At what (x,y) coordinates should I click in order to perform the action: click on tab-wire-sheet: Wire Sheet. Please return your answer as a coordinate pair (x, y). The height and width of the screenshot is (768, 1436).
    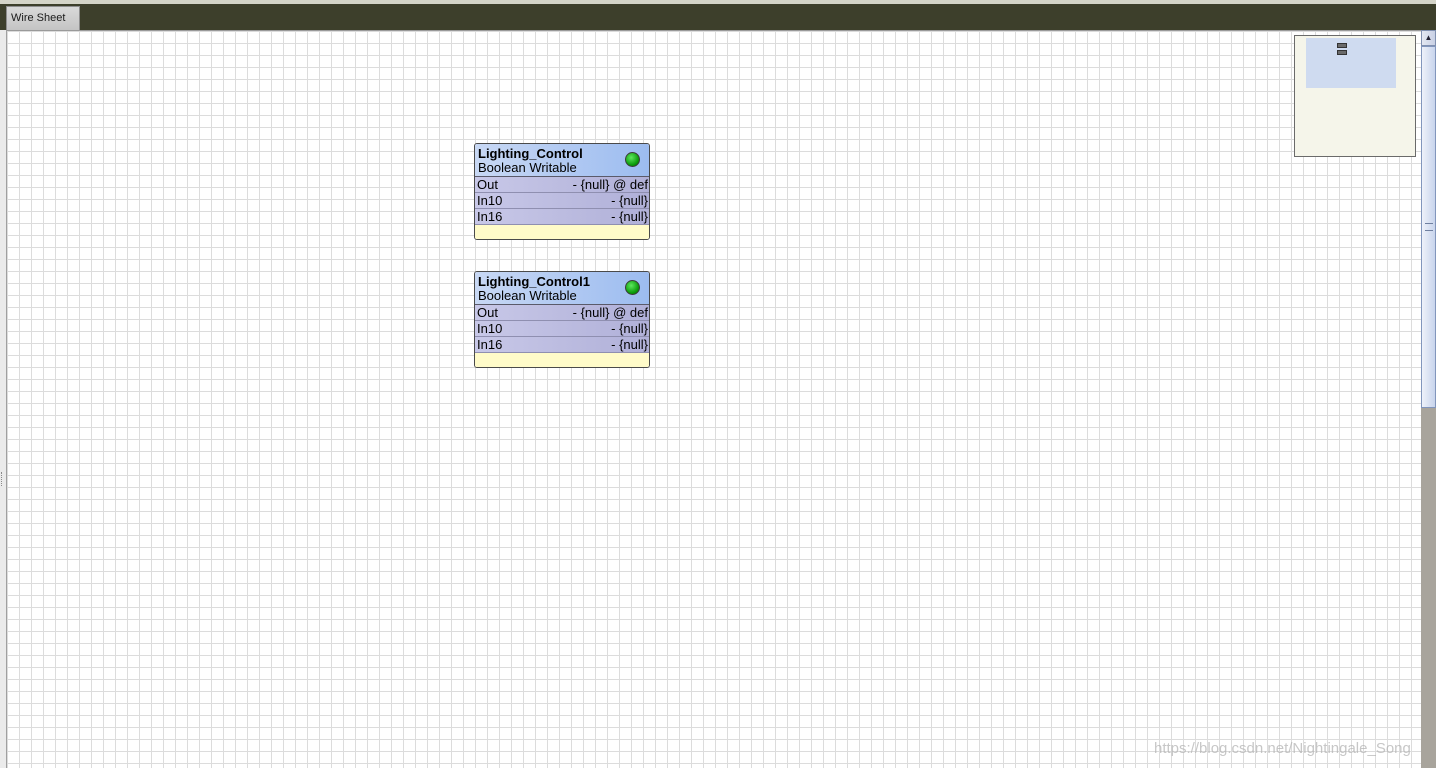
    Looking at the image, I should click on (43, 18).